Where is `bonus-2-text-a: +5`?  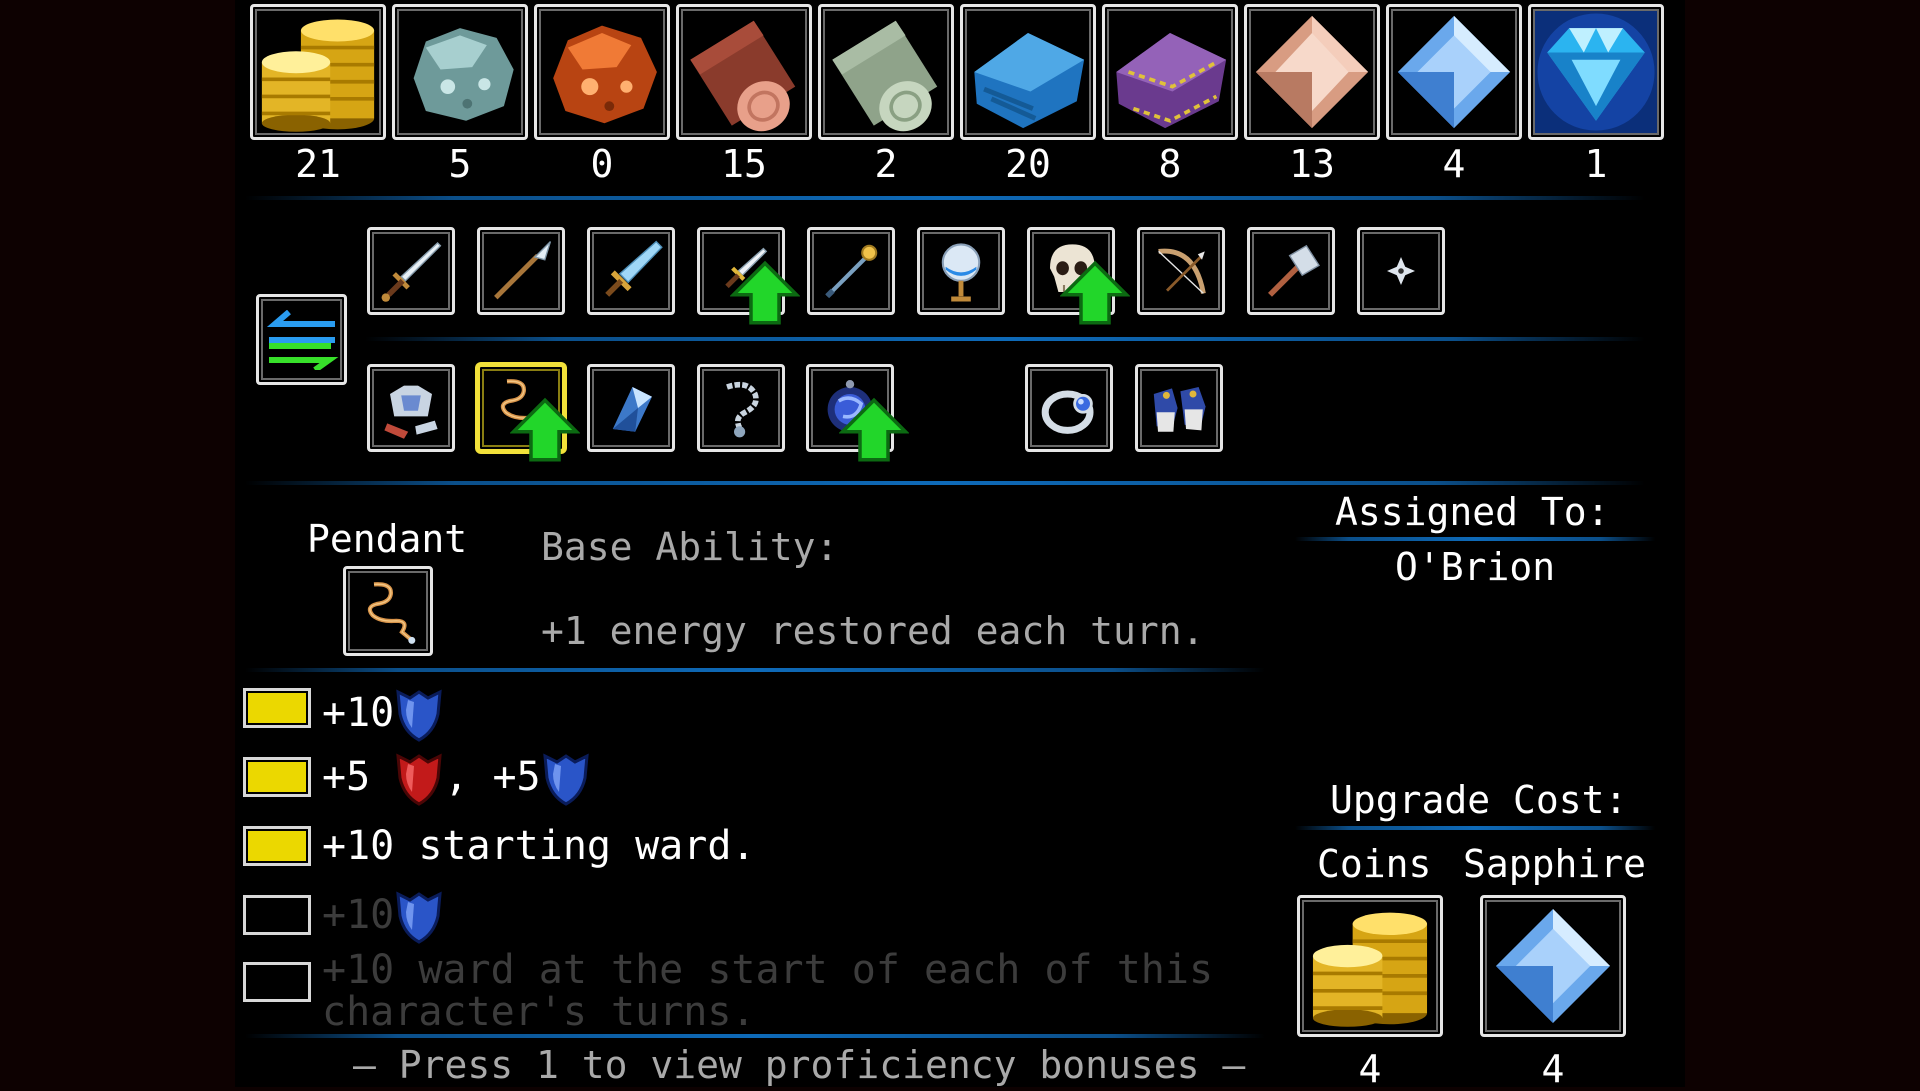
bonus-2-text-a: +5 is located at coordinates (346, 777).